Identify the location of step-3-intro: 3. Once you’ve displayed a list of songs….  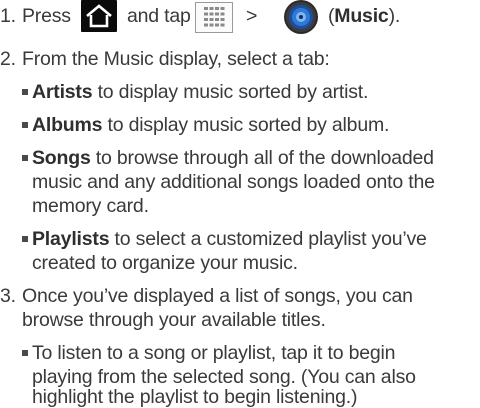
(206, 296).